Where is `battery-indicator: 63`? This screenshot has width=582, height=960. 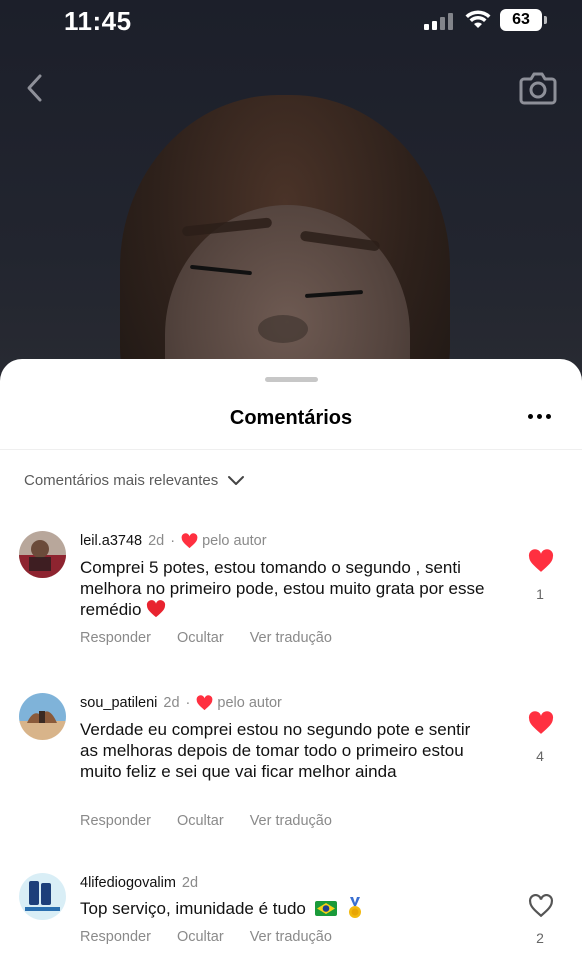
battery-indicator: 63 is located at coordinates (523, 20).